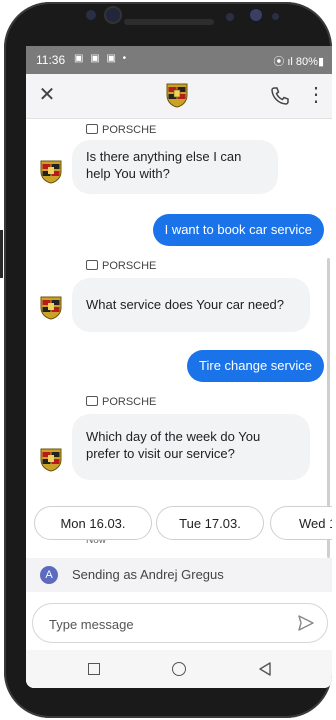 The height and width of the screenshot is (720, 336). What do you see at coordinates (148, 574) in the screenshot?
I see `sending-as-label: Sending as Andrej Gregus` at bounding box center [148, 574].